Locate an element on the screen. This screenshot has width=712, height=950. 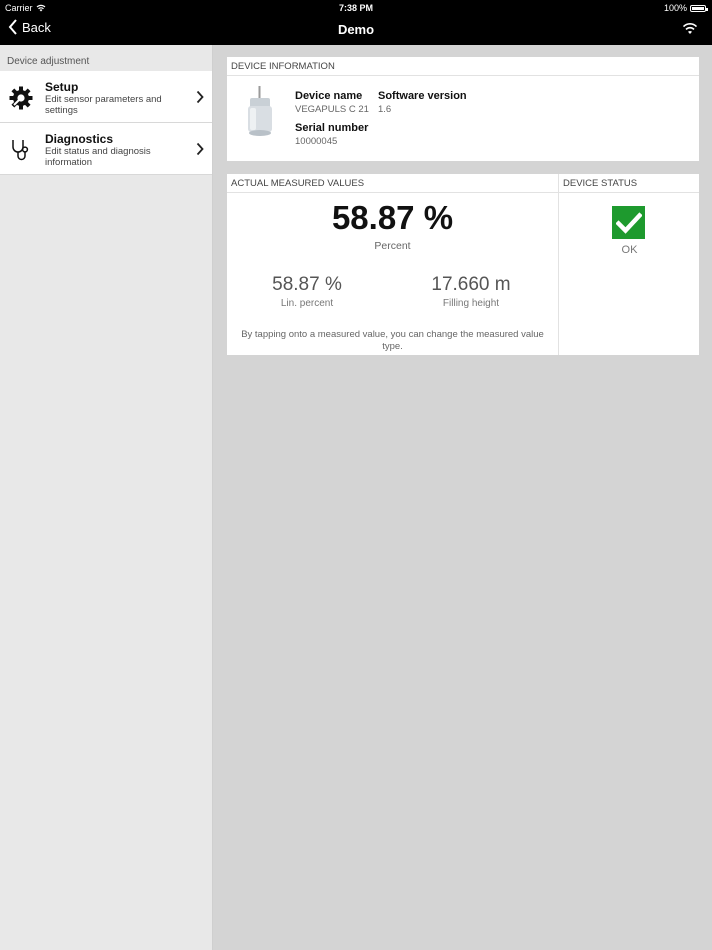
checkmark-icon is located at coordinates (628, 222).